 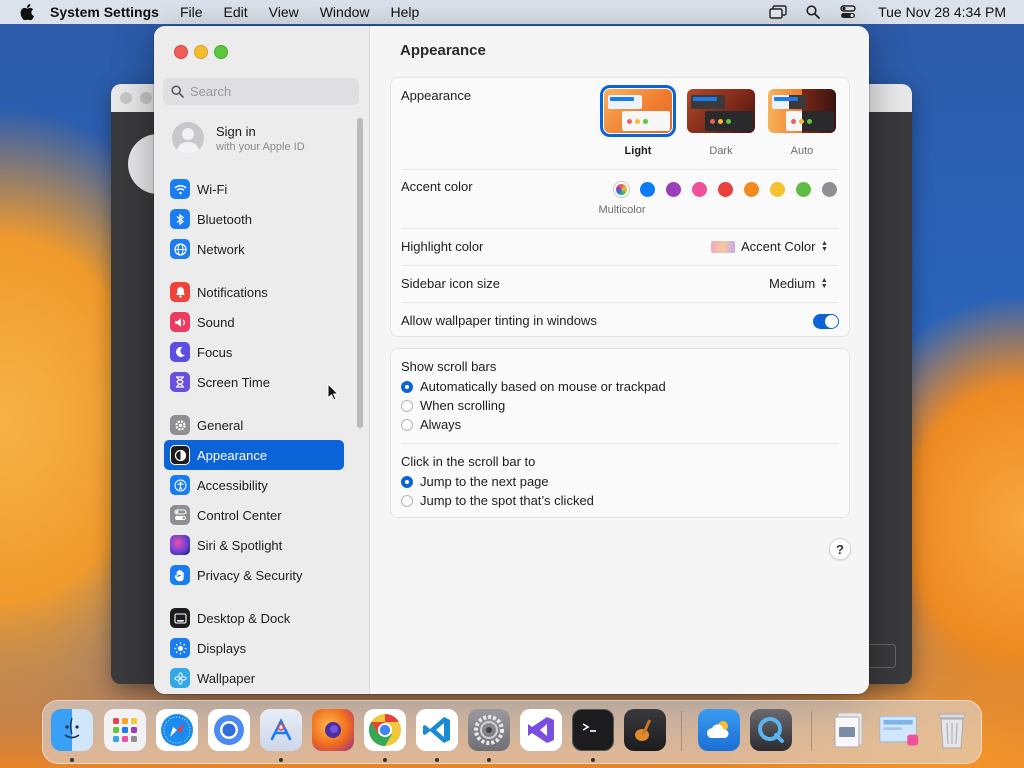 I want to click on preview-document-icon, so click(x=899, y=730).